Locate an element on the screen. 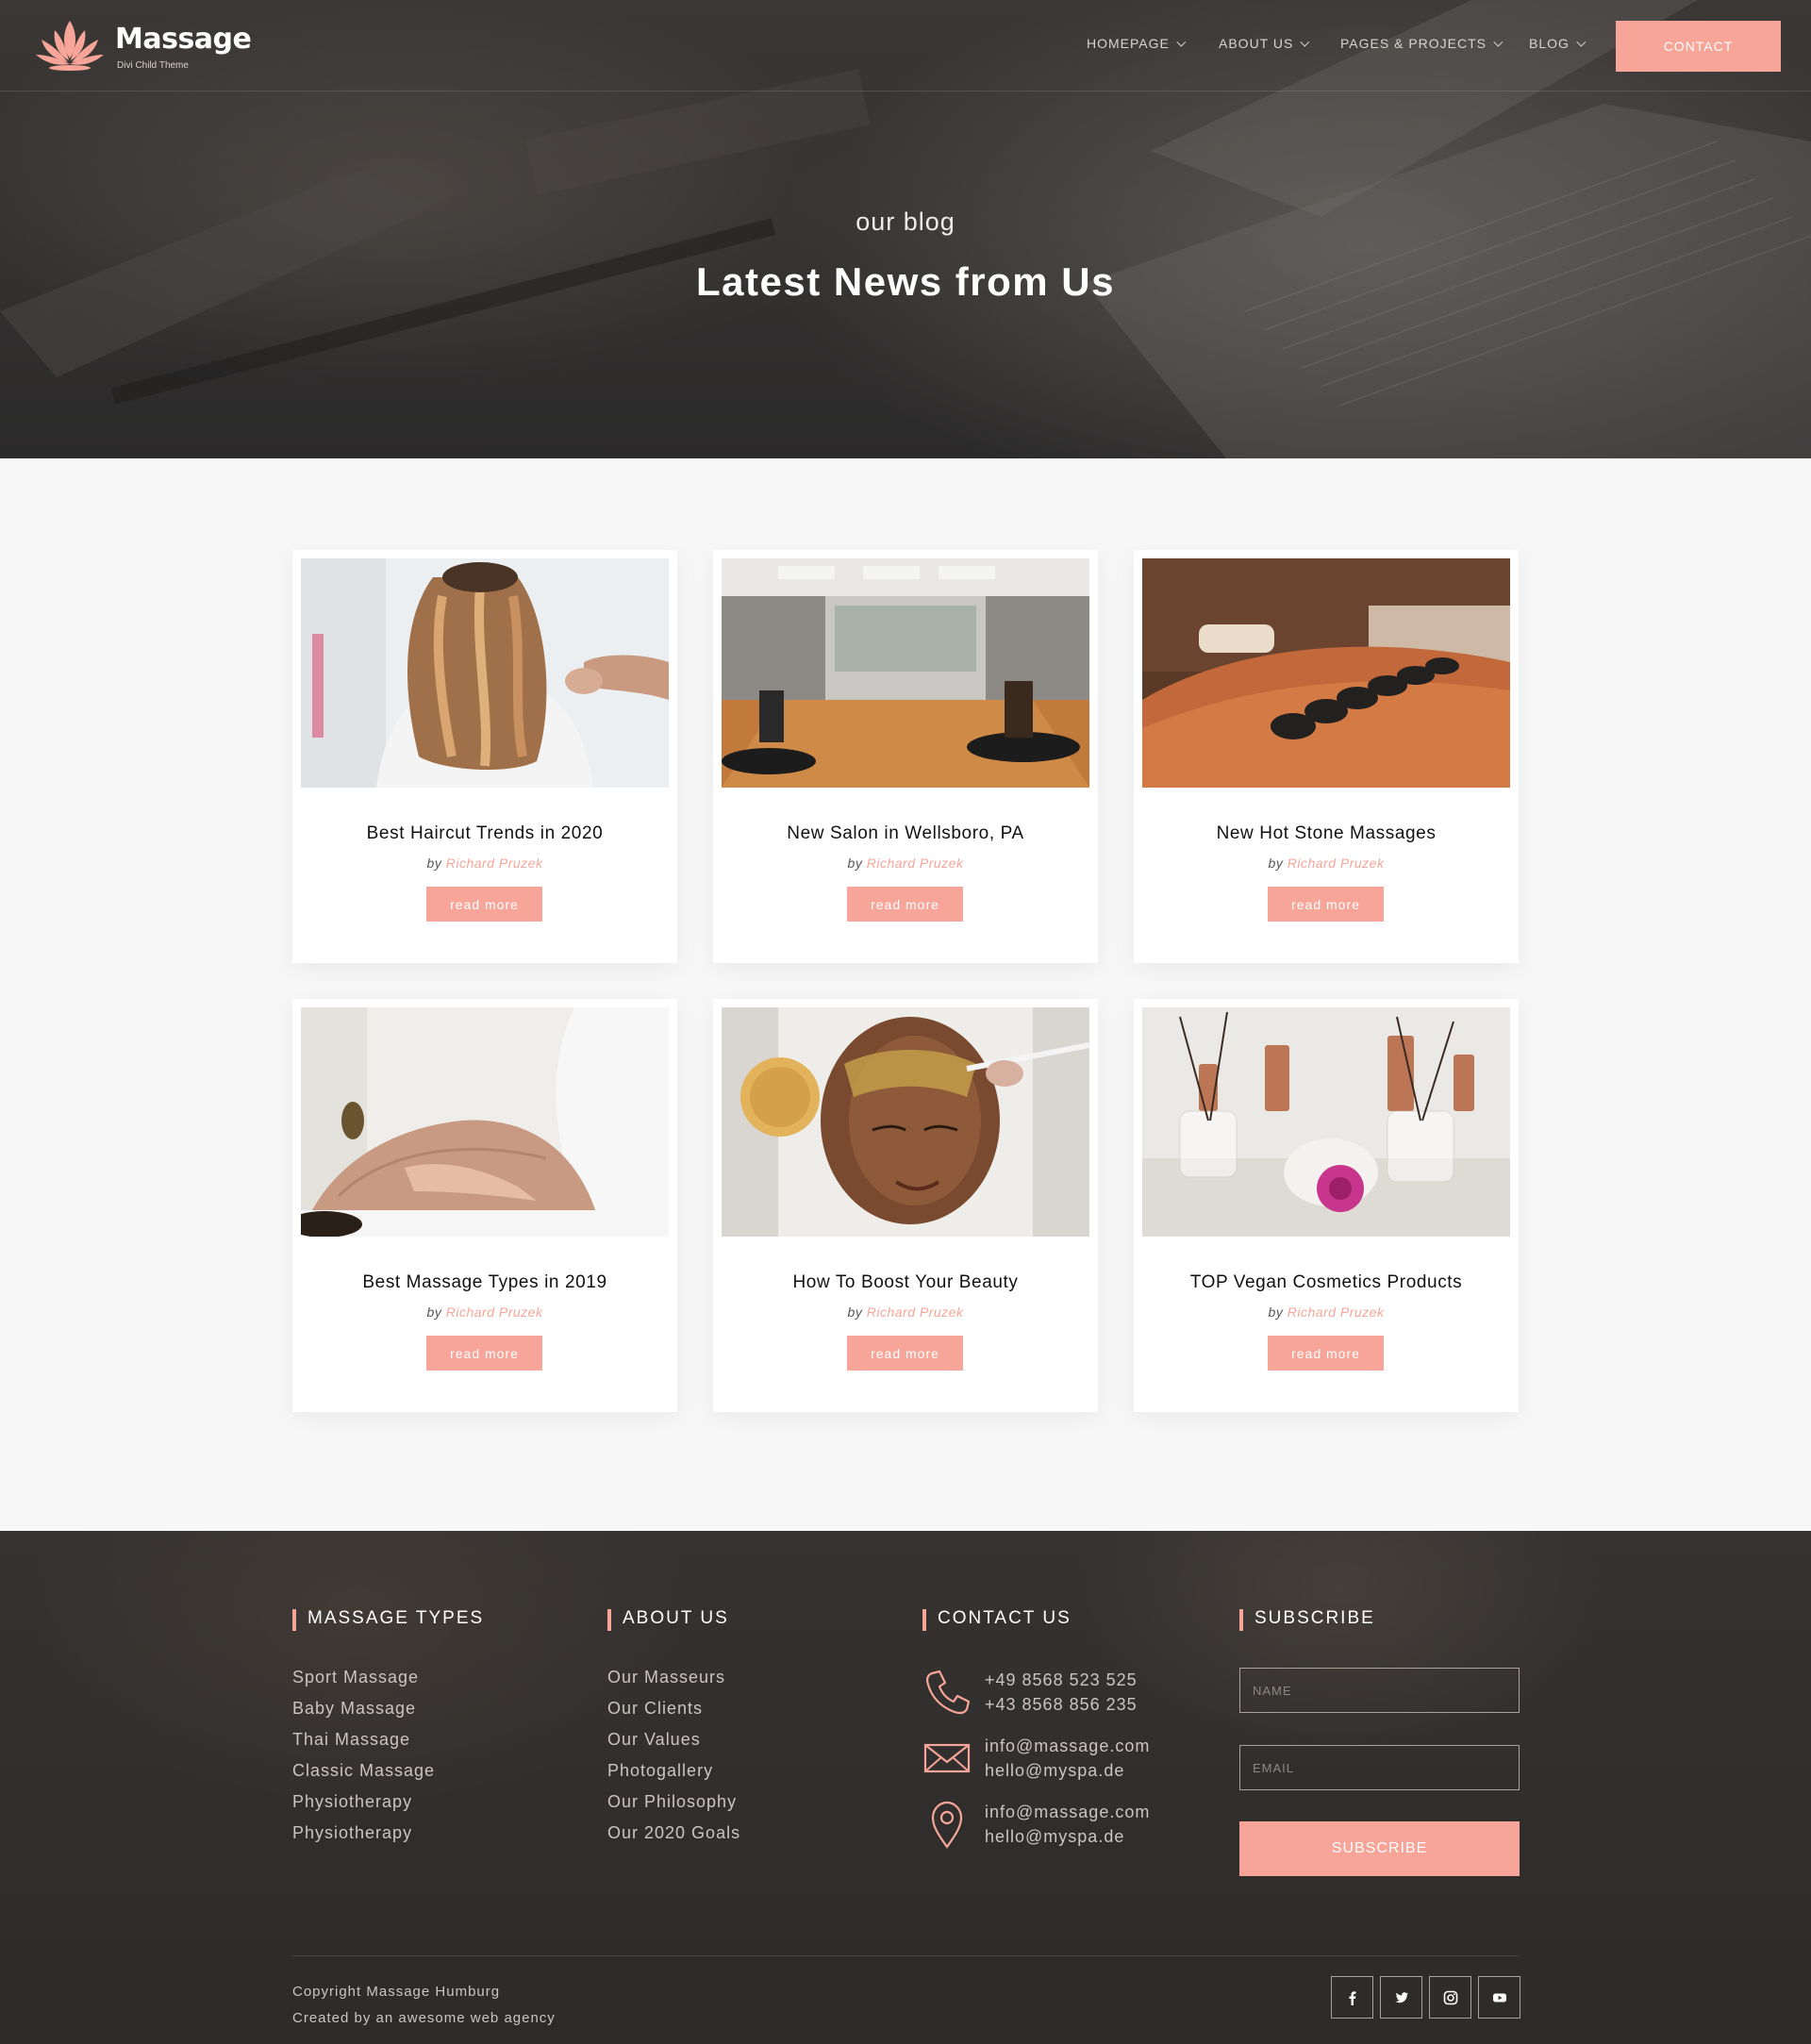 This screenshot has height=2044, width=1811. footer-heading-contact-us: CONTACT US is located at coordinates (997, 1620).